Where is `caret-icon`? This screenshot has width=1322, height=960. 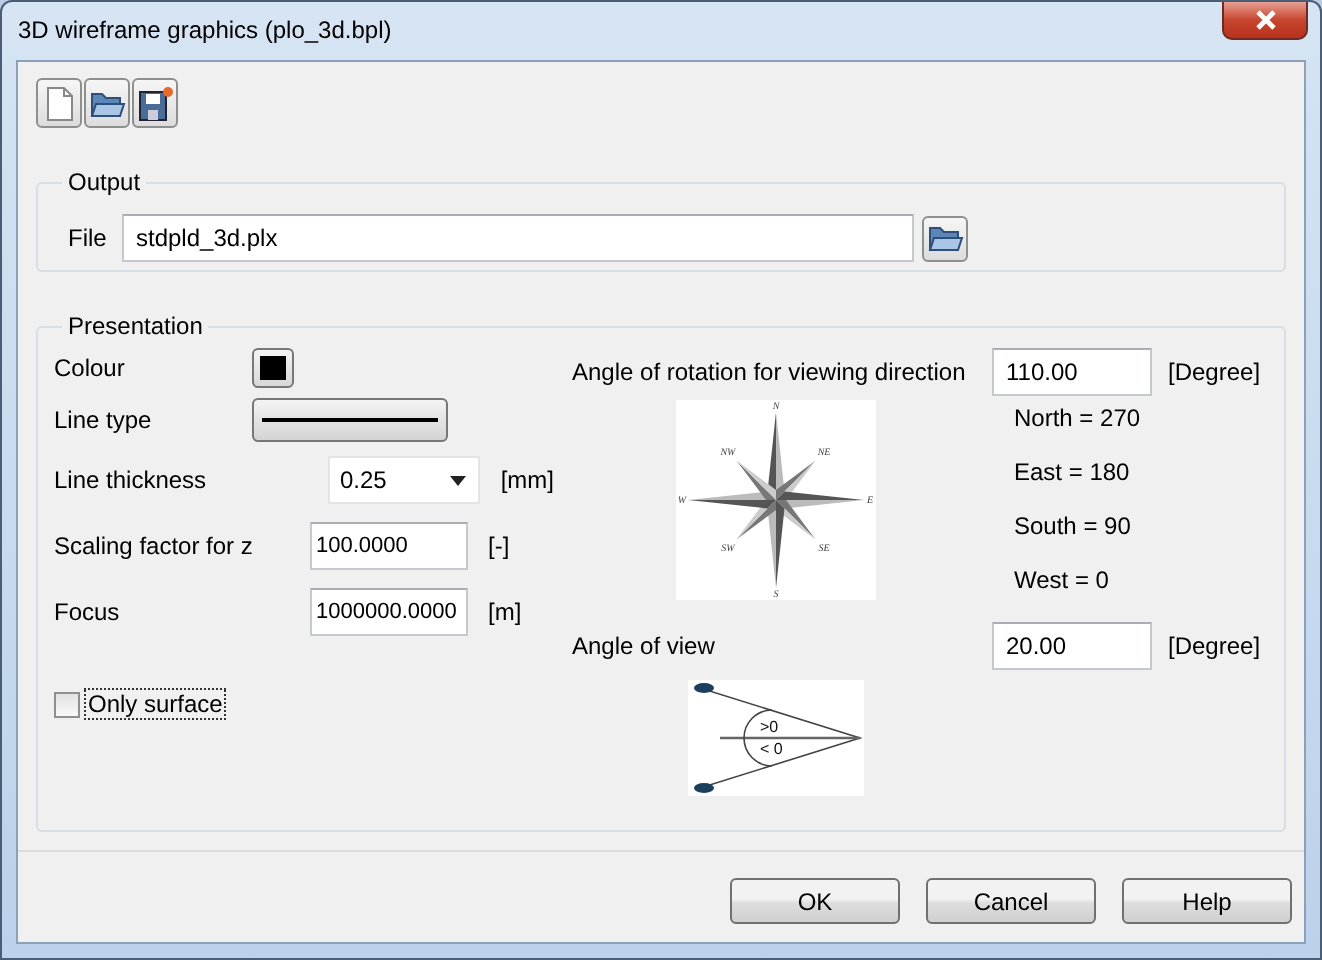
caret-icon is located at coordinates (458, 480).